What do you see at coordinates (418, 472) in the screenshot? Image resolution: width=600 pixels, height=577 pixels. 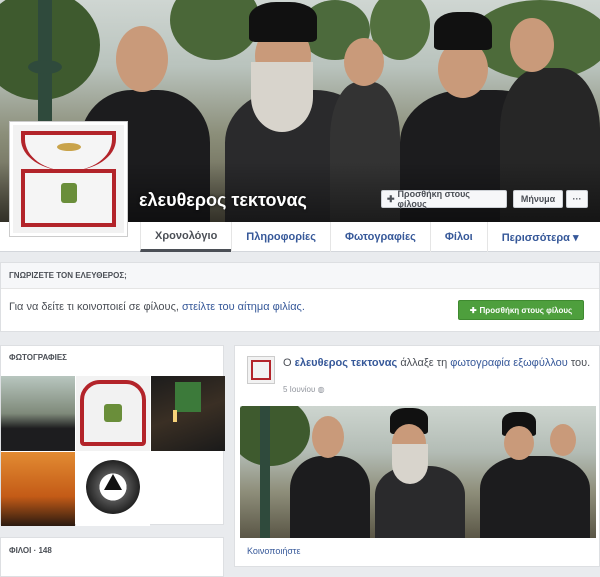 I see `post-cover-photo` at bounding box center [418, 472].